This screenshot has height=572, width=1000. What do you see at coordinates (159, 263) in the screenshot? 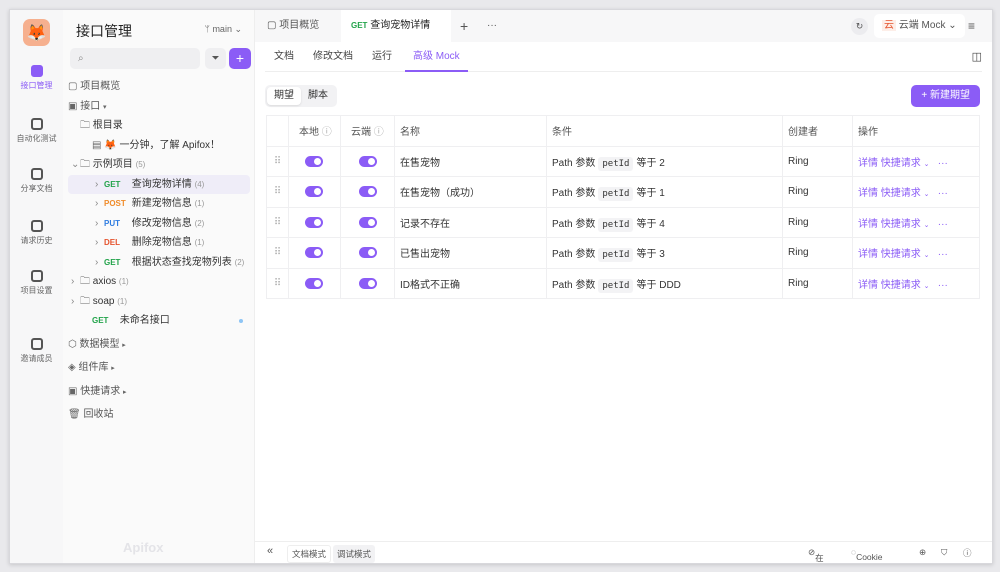
I see `tree-endpoint: › GET 根据状态查找宠物列表 (2)` at bounding box center [159, 263].